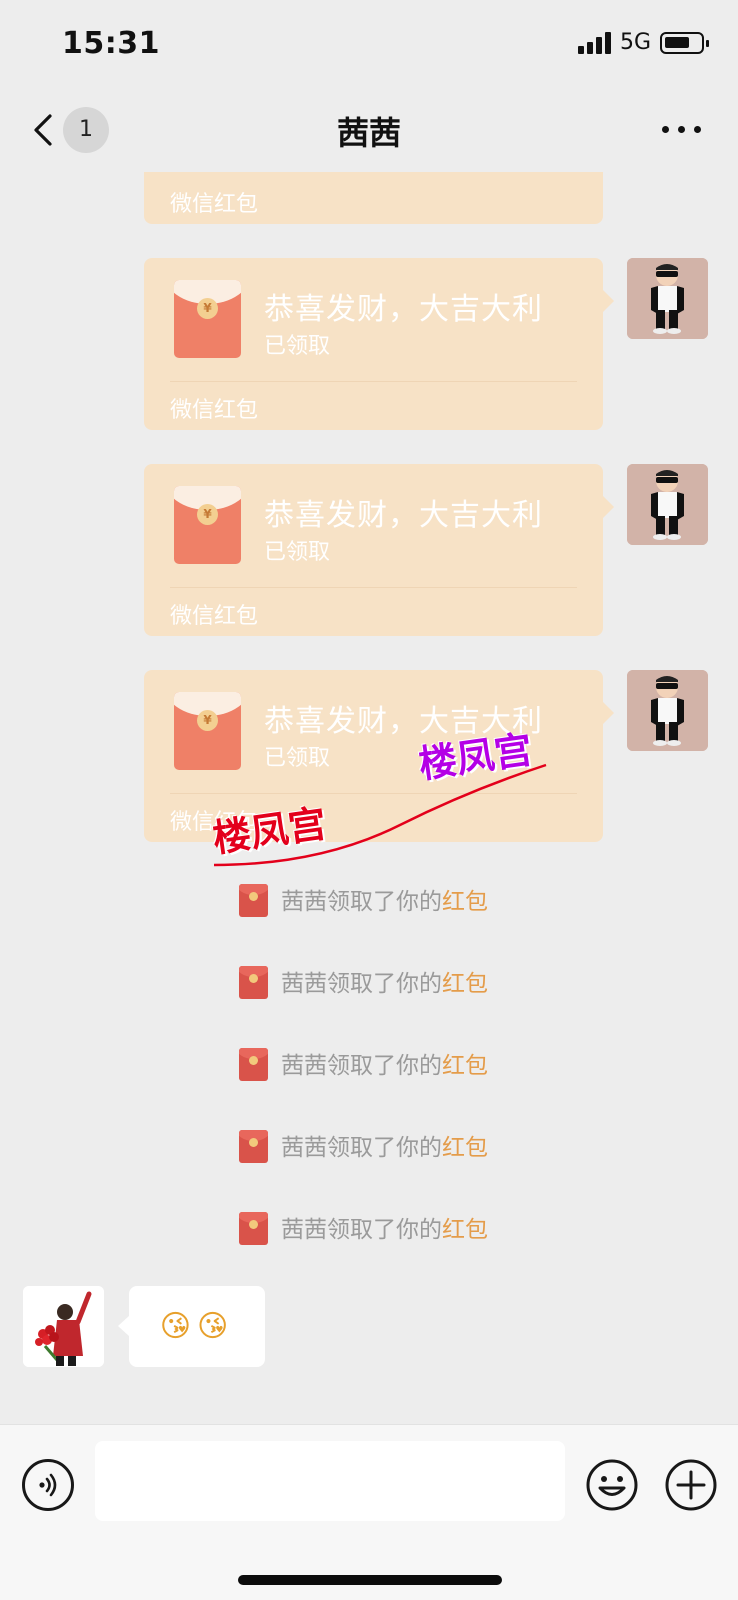 Image resolution: width=738 pixels, height=1600 pixels. Describe the element at coordinates (595, 43) in the screenshot. I see `signal-icon` at that location.